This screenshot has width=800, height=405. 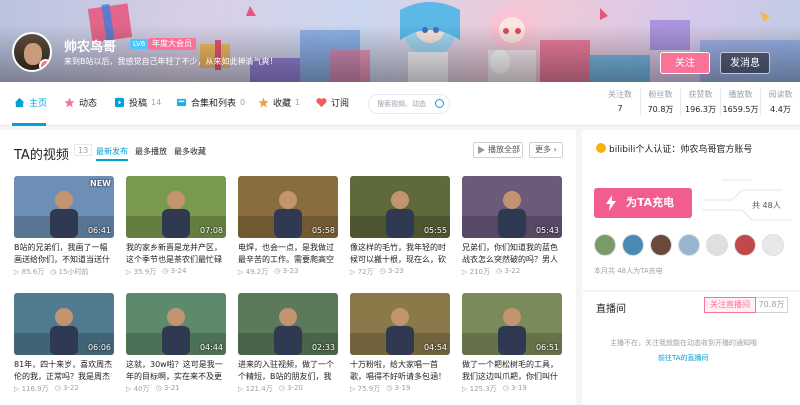 What do you see at coordinates (211, 230) in the screenshot?
I see `video-duration: 07:08` at bounding box center [211, 230].